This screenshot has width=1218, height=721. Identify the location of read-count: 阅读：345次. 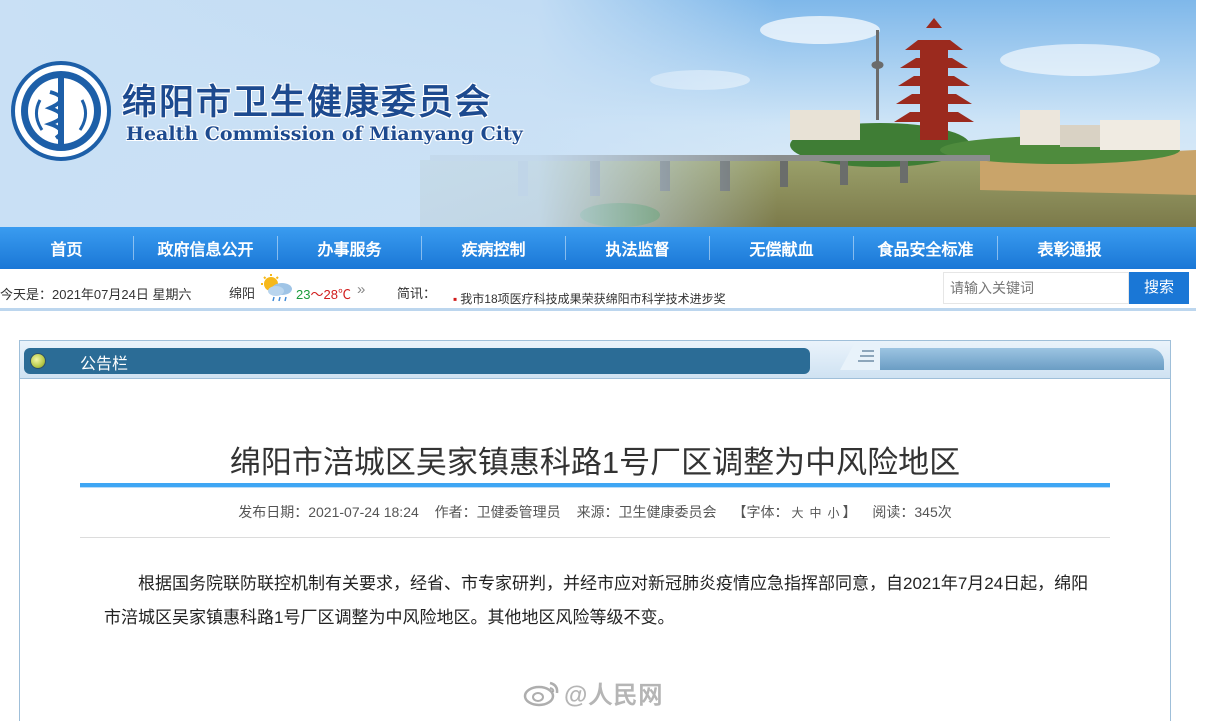
(912, 512).